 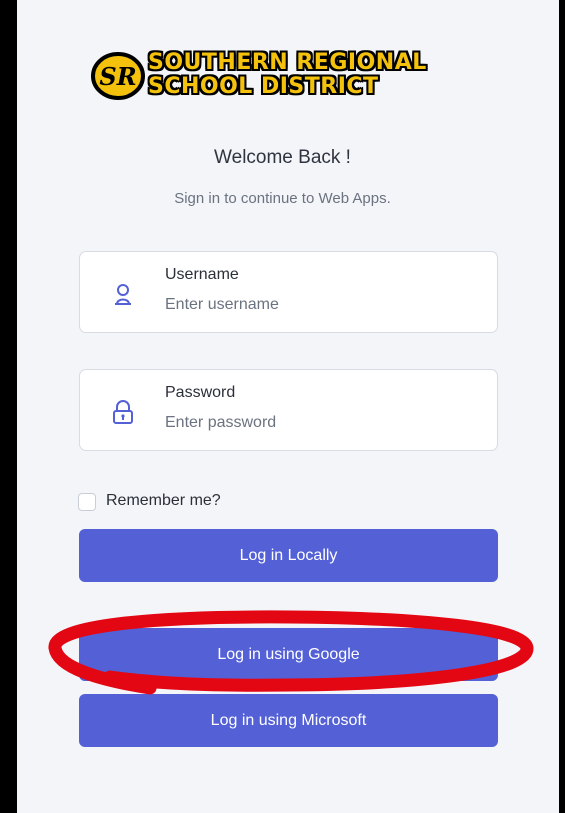 What do you see at coordinates (288, 410) in the screenshot?
I see `password-field: Password` at bounding box center [288, 410].